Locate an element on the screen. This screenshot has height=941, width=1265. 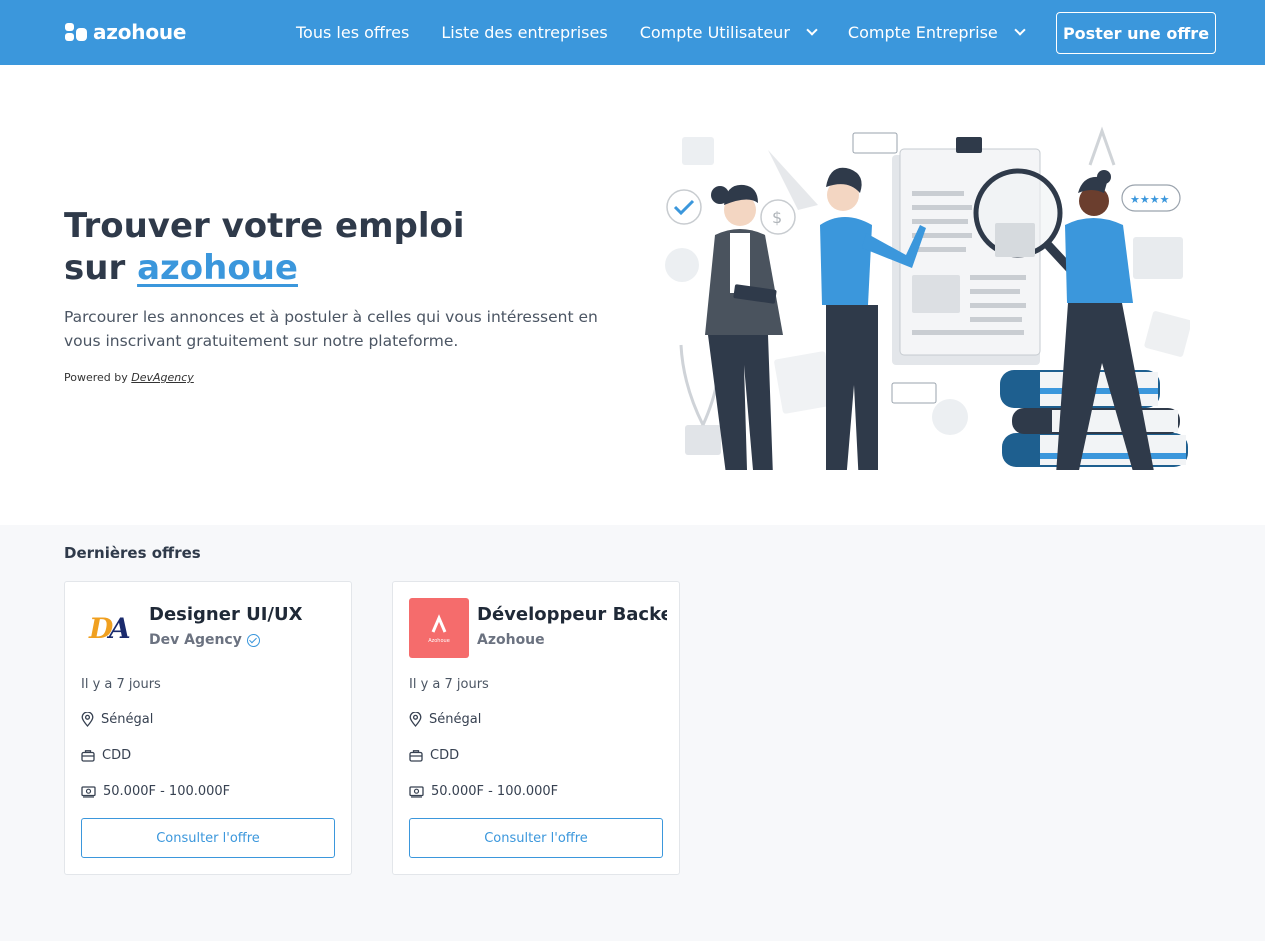
brand-logo: azohoue is located at coordinates (125, 32).